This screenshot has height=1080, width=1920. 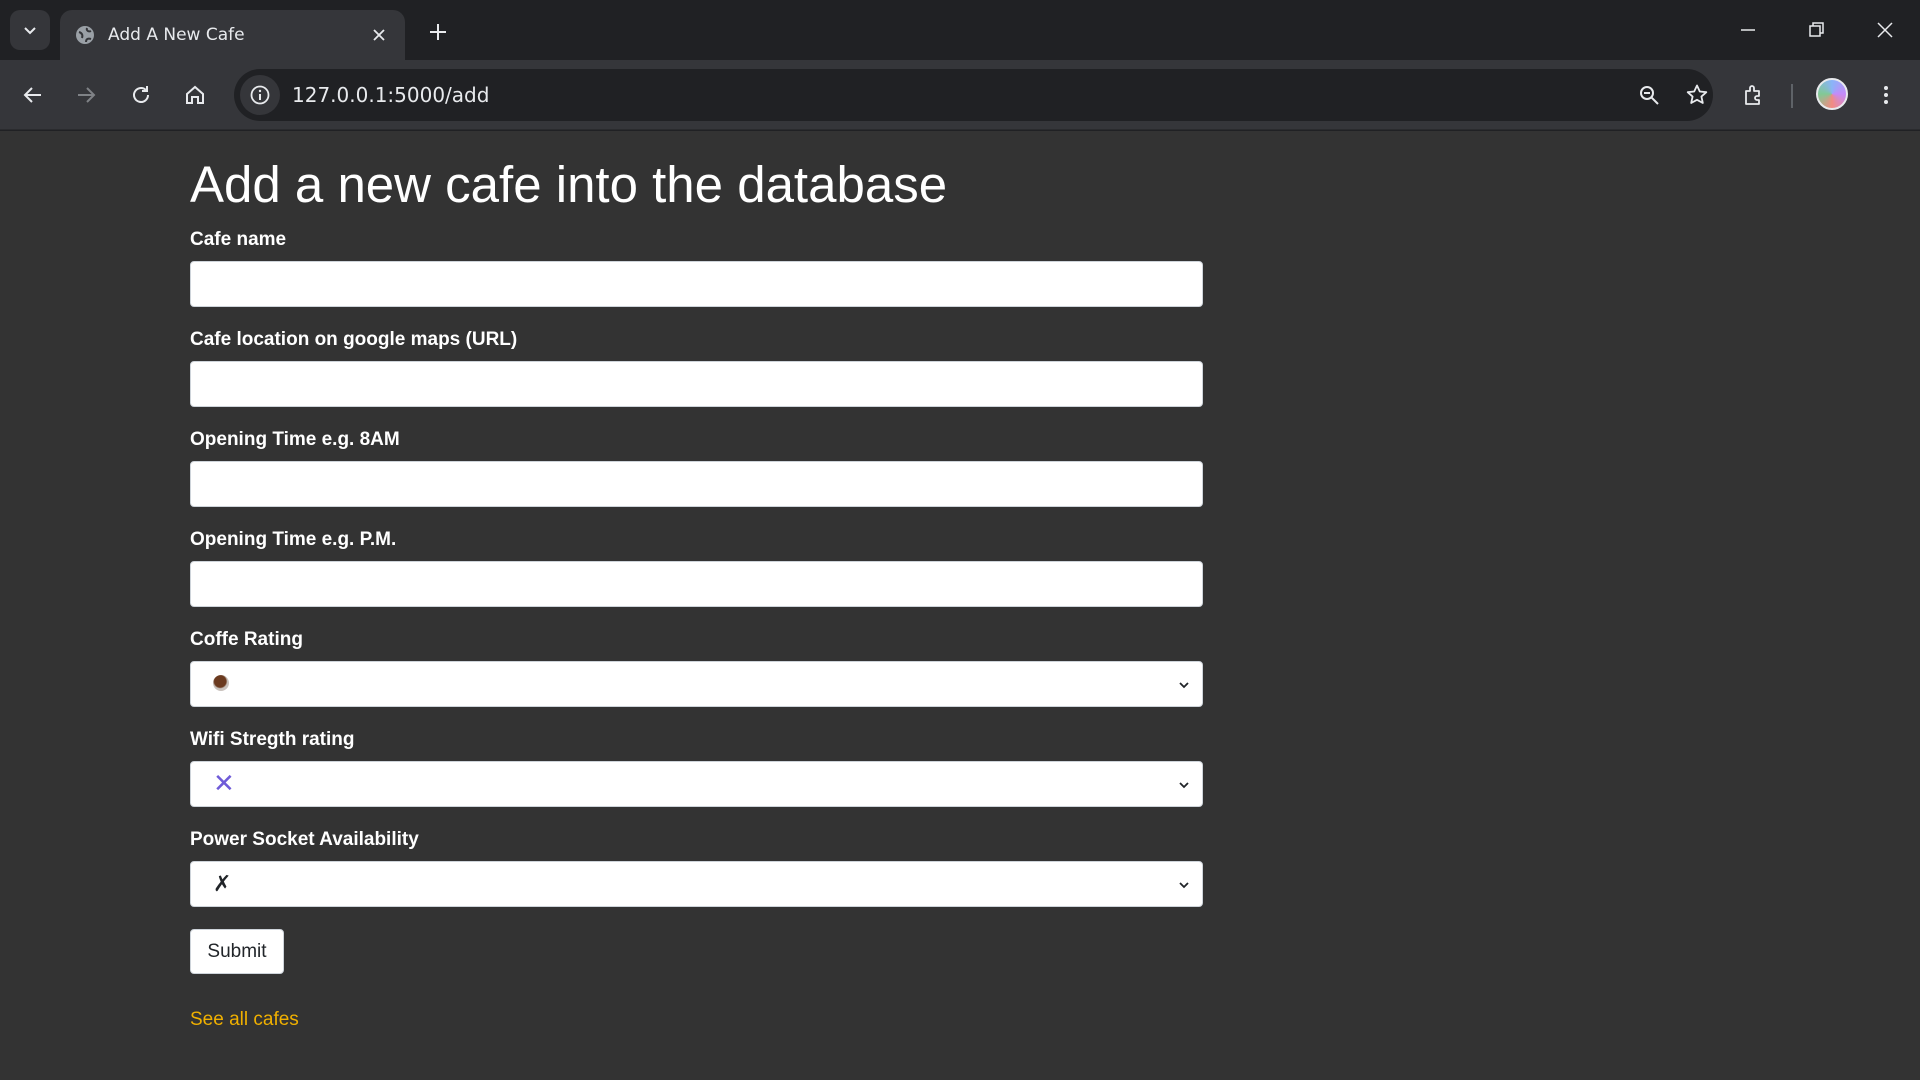 I want to click on wifi-rating-label: Wifi Stregth rating, so click(x=272, y=739).